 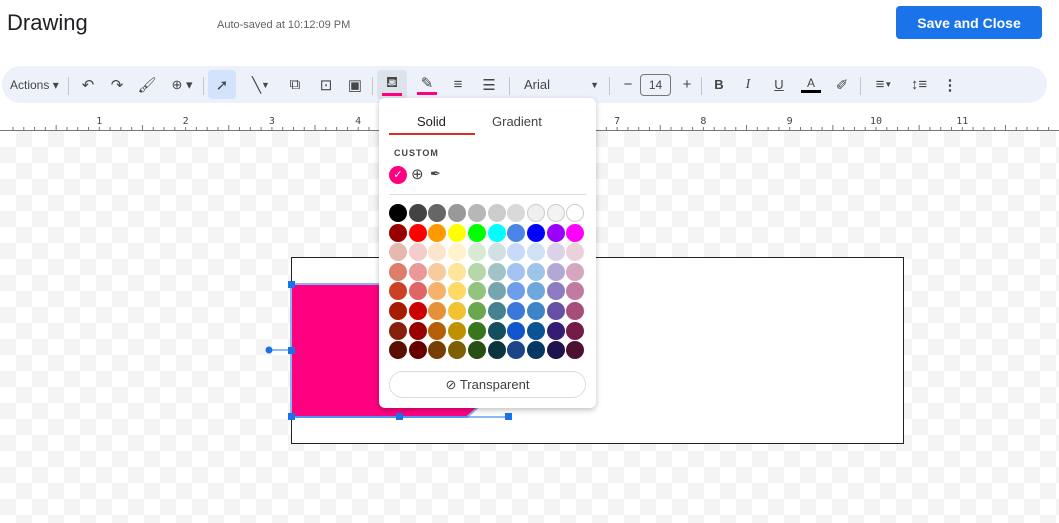 What do you see at coordinates (719, 84) in the screenshot?
I see `bold-icon: B` at bounding box center [719, 84].